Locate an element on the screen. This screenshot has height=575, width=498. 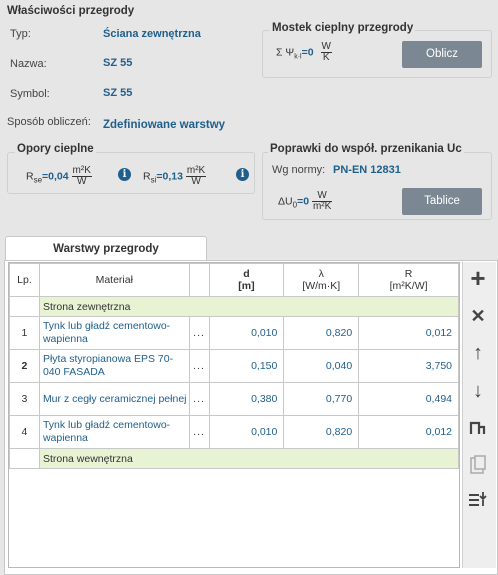
typ-value: Ściana zewnętrzna is located at coordinates (152, 34).